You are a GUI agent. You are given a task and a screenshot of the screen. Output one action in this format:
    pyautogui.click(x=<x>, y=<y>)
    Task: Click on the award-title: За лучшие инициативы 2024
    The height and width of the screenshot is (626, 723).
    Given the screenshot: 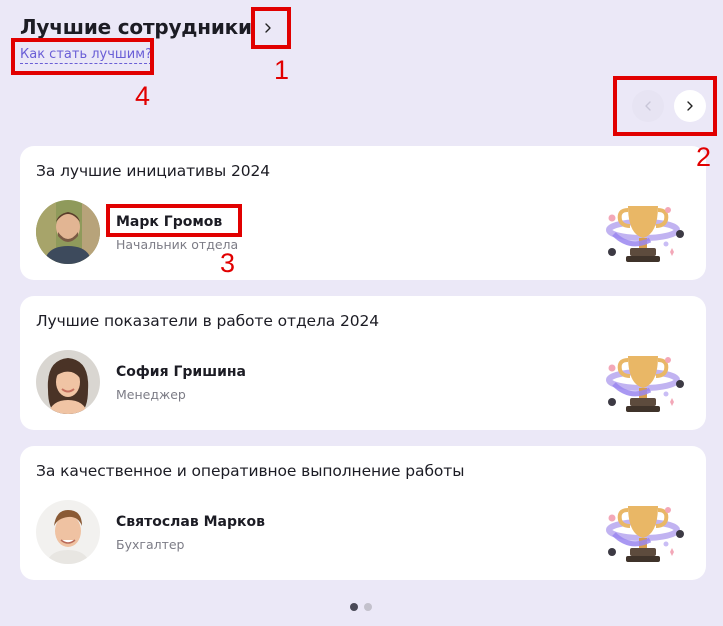 What is the action you would take?
    pyautogui.click(x=153, y=171)
    